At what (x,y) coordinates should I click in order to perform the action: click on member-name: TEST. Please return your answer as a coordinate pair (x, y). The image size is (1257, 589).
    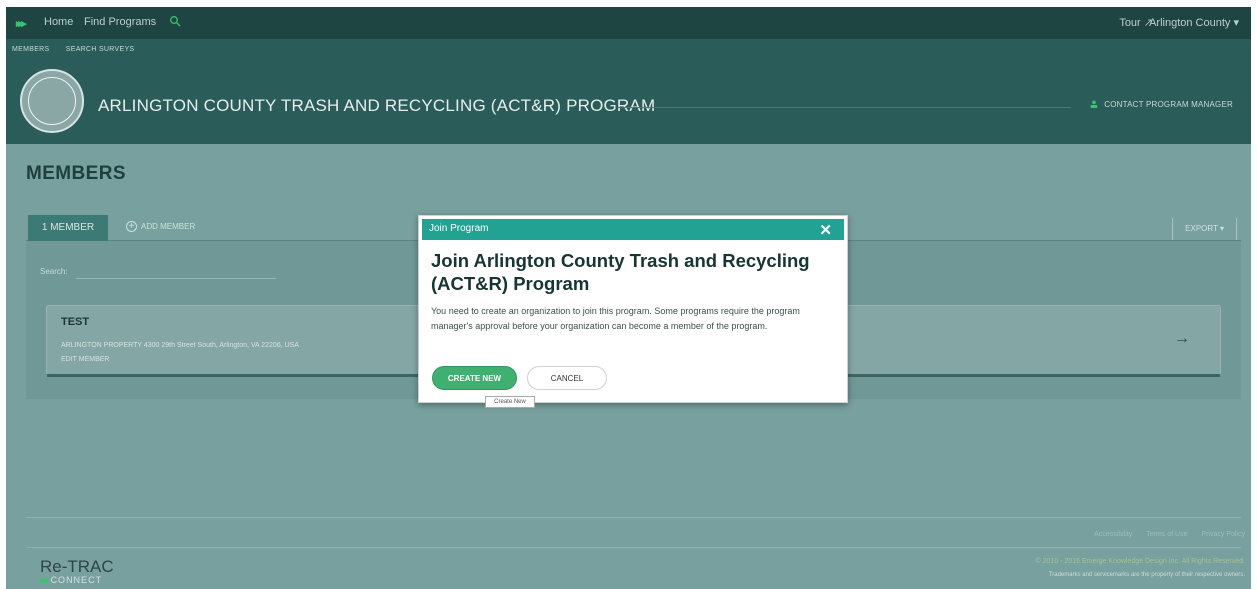
    Looking at the image, I should click on (75, 322).